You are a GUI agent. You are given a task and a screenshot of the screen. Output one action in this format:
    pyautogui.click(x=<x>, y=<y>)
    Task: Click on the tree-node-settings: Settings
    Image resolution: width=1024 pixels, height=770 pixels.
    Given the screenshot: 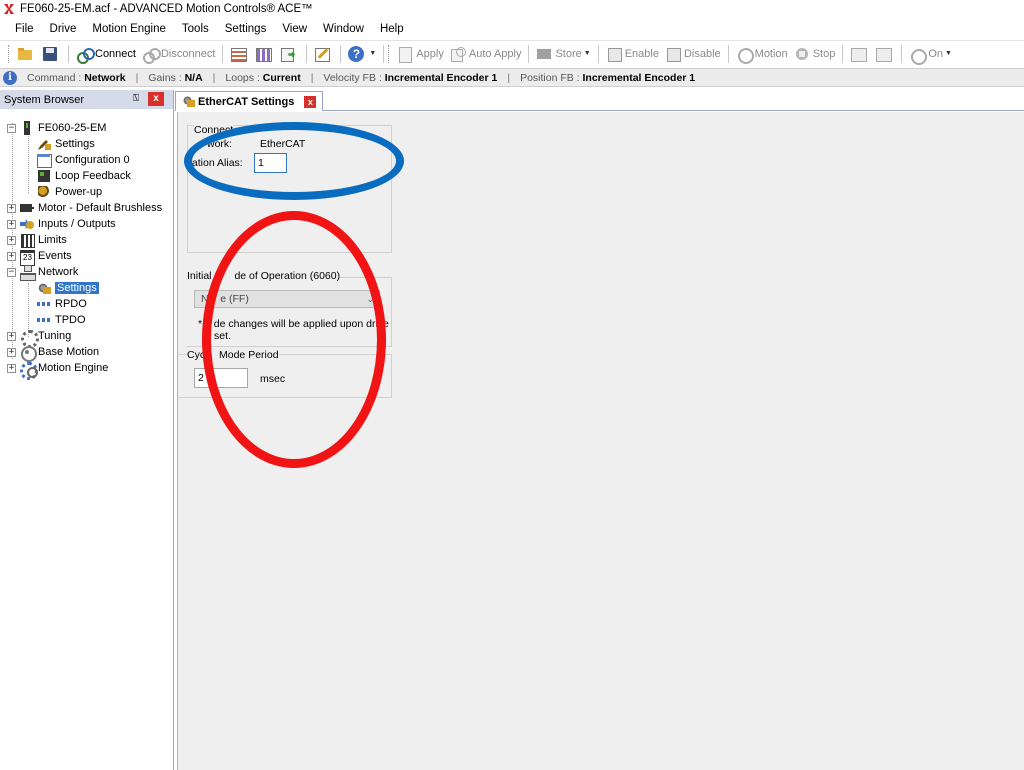 What is the action you would take?
    pyautogui.click(x=66, y=144)
    